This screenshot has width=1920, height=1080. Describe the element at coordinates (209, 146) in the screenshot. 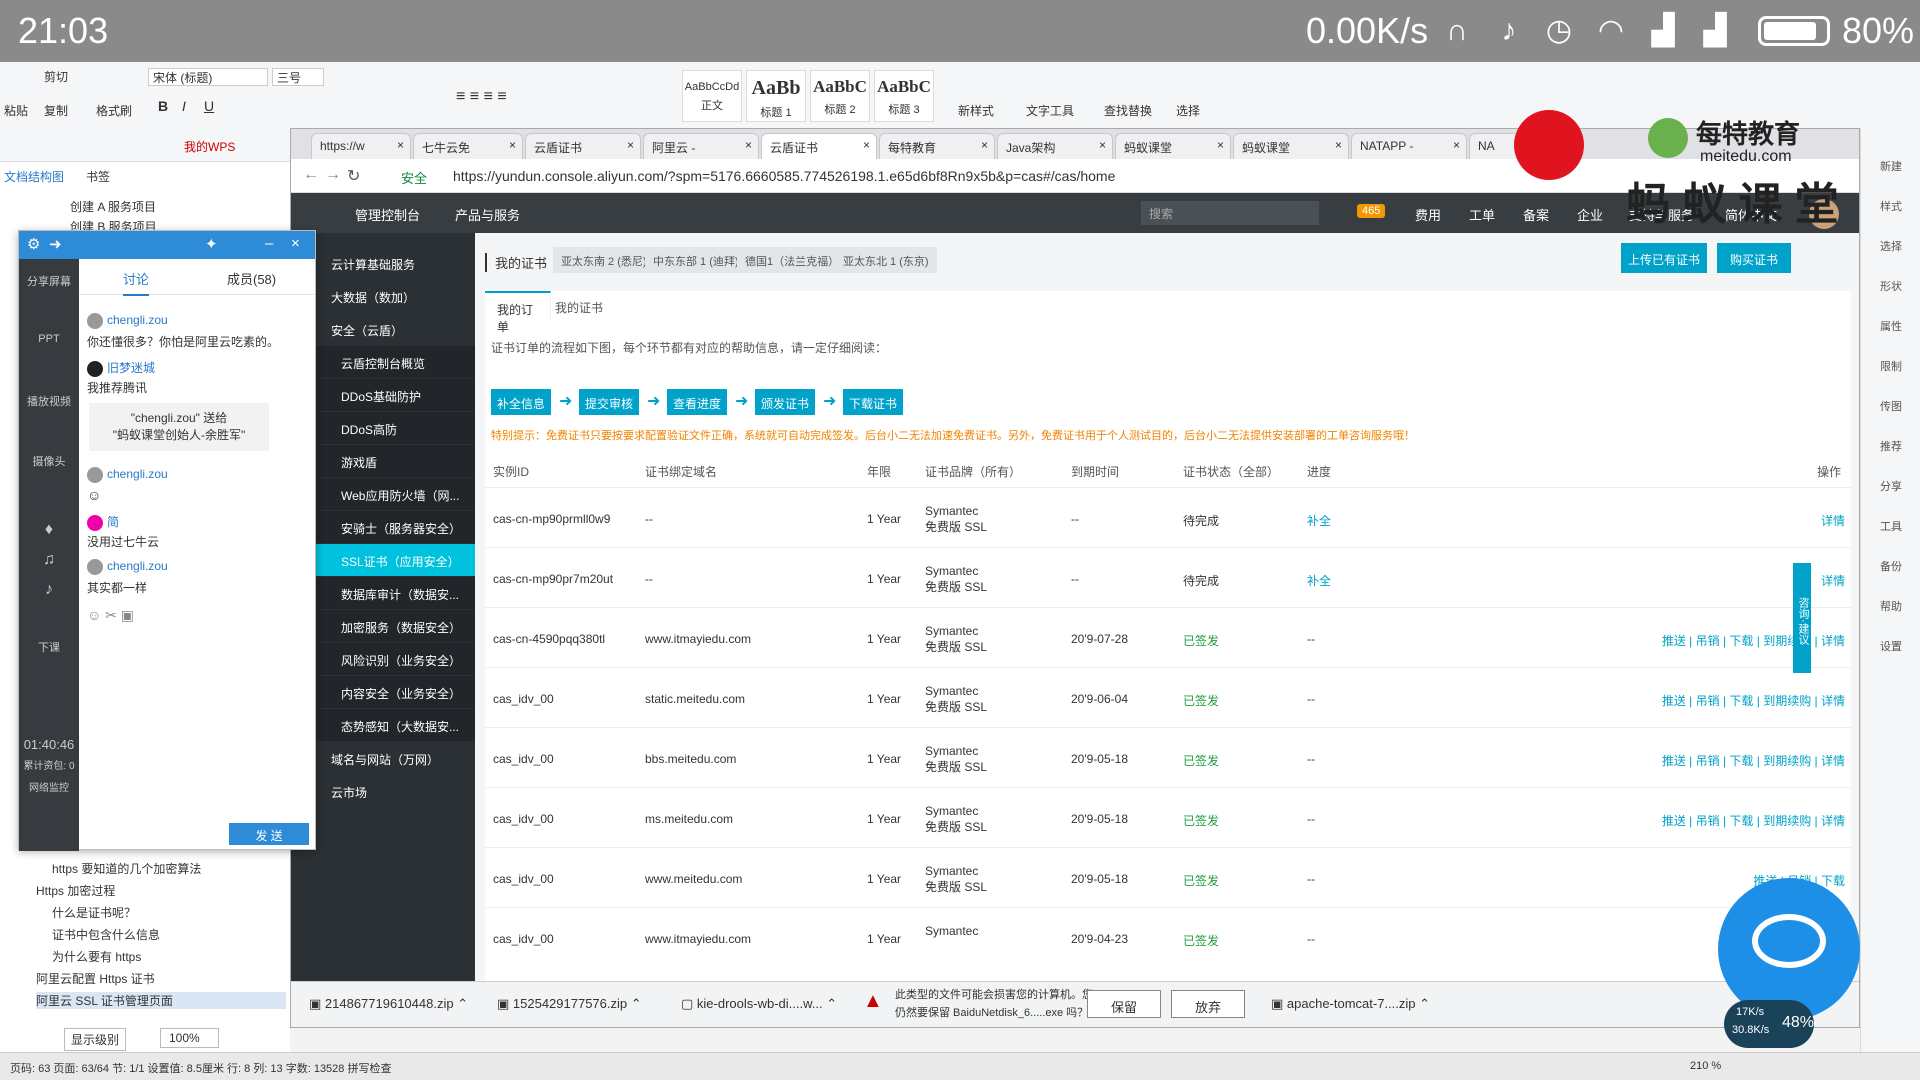

I see `my-wps-tab: 我的WPS` at that location.